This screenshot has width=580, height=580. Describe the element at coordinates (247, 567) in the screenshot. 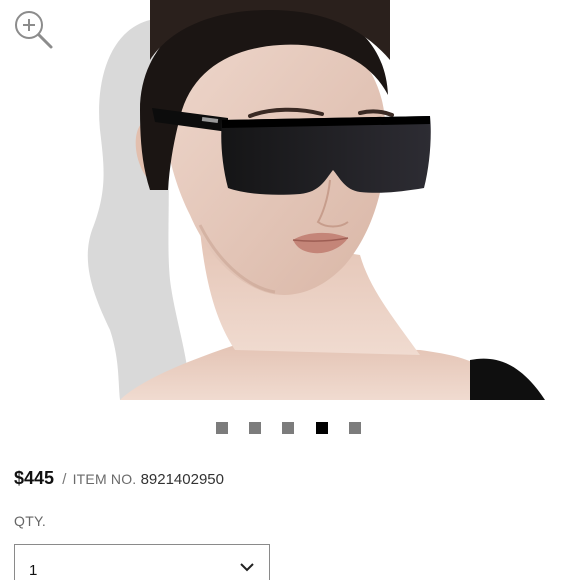

I see `chevron-down-icon` at that location.